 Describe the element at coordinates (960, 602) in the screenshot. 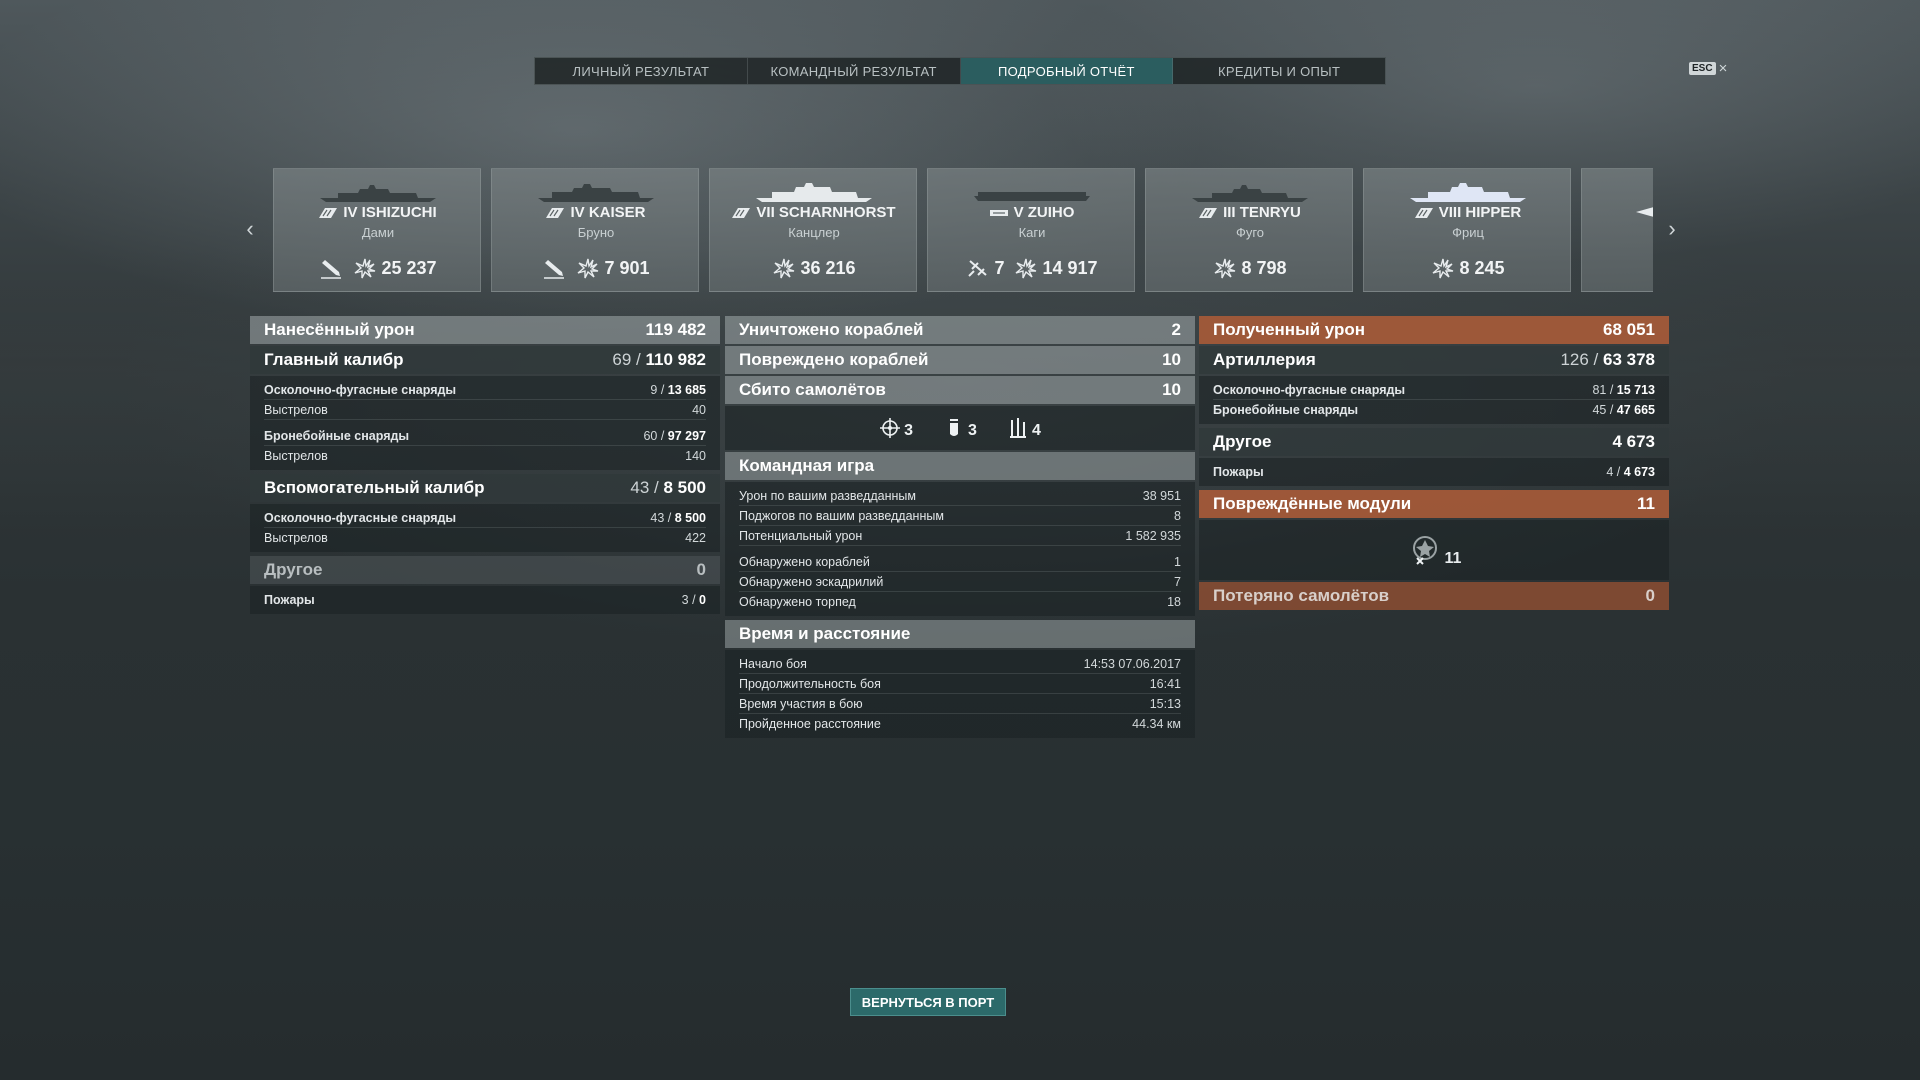

I see `table-row: Обнаружено торпед 18` at that location.